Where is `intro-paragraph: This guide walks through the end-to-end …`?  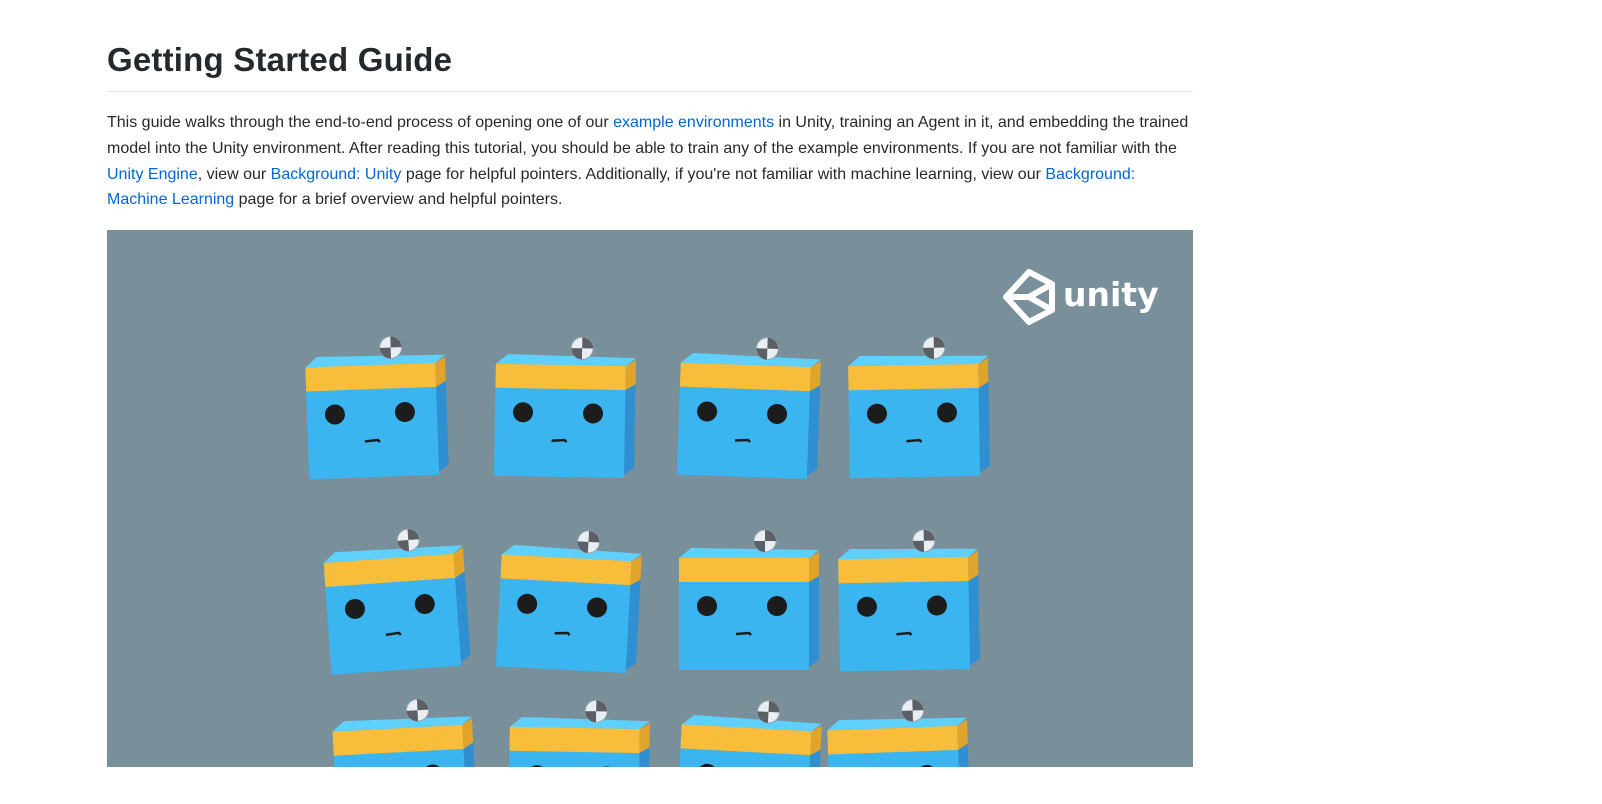
intro-paragraph: This guide walks through the end-to-end … is located at coordinates (650, 161).